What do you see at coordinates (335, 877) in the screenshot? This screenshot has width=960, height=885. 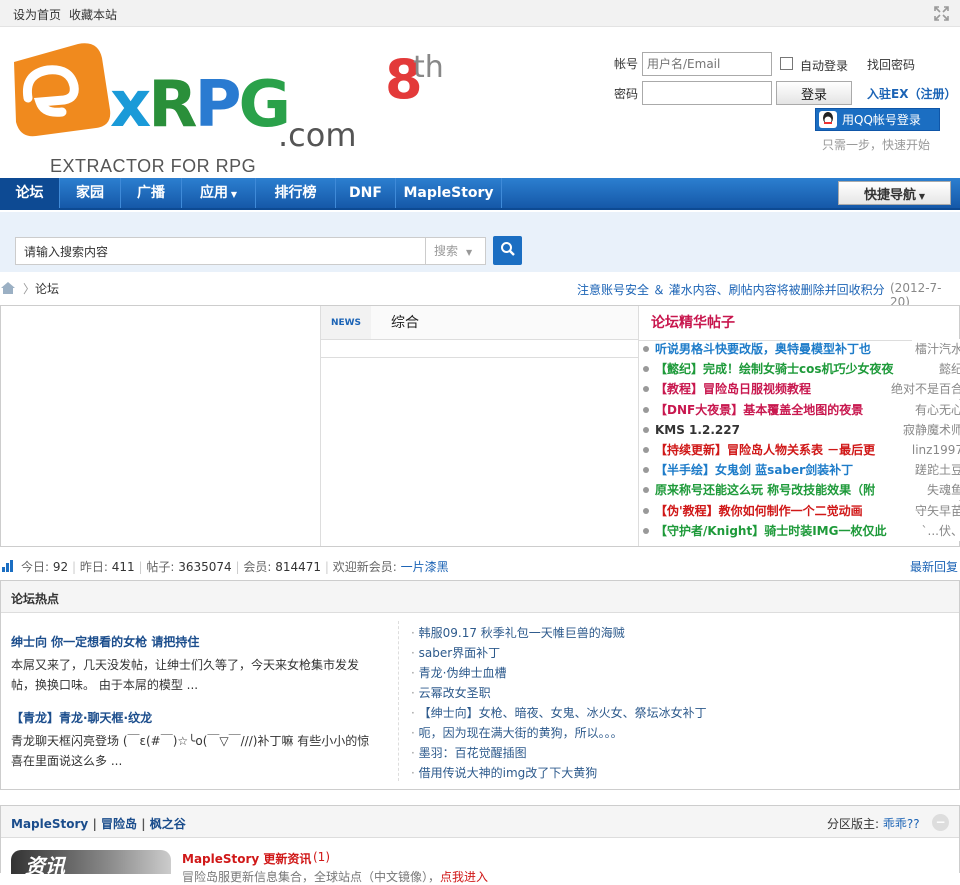 I see `forum-desc: 冒险岛服更新信息集合，全球站点（中文镜像），点我进入` at bounding box center [335, 877].